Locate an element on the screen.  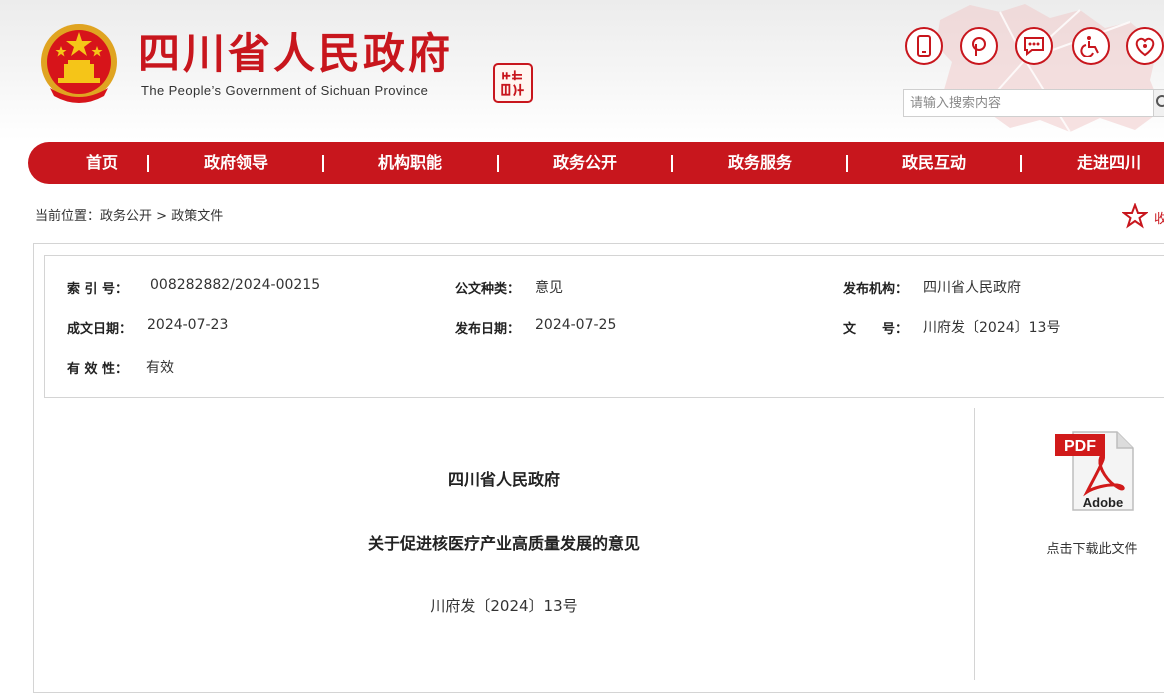
nav-government-affairs: 政务公开 is located at coordinates (585, 163).